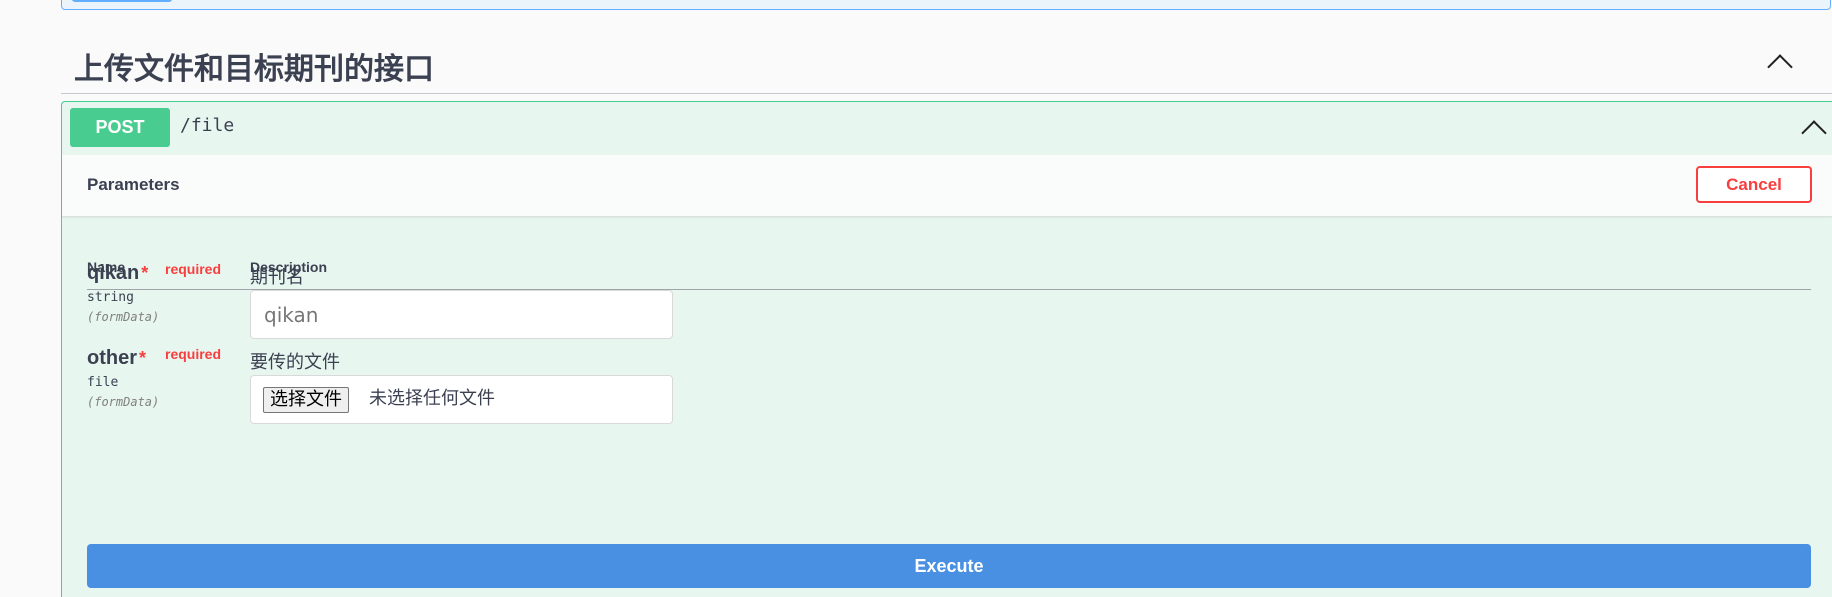  Describe the element at coordinates (432, 398) in the screenshot. I see `file-status-text: 未选择任何文件` at that location.